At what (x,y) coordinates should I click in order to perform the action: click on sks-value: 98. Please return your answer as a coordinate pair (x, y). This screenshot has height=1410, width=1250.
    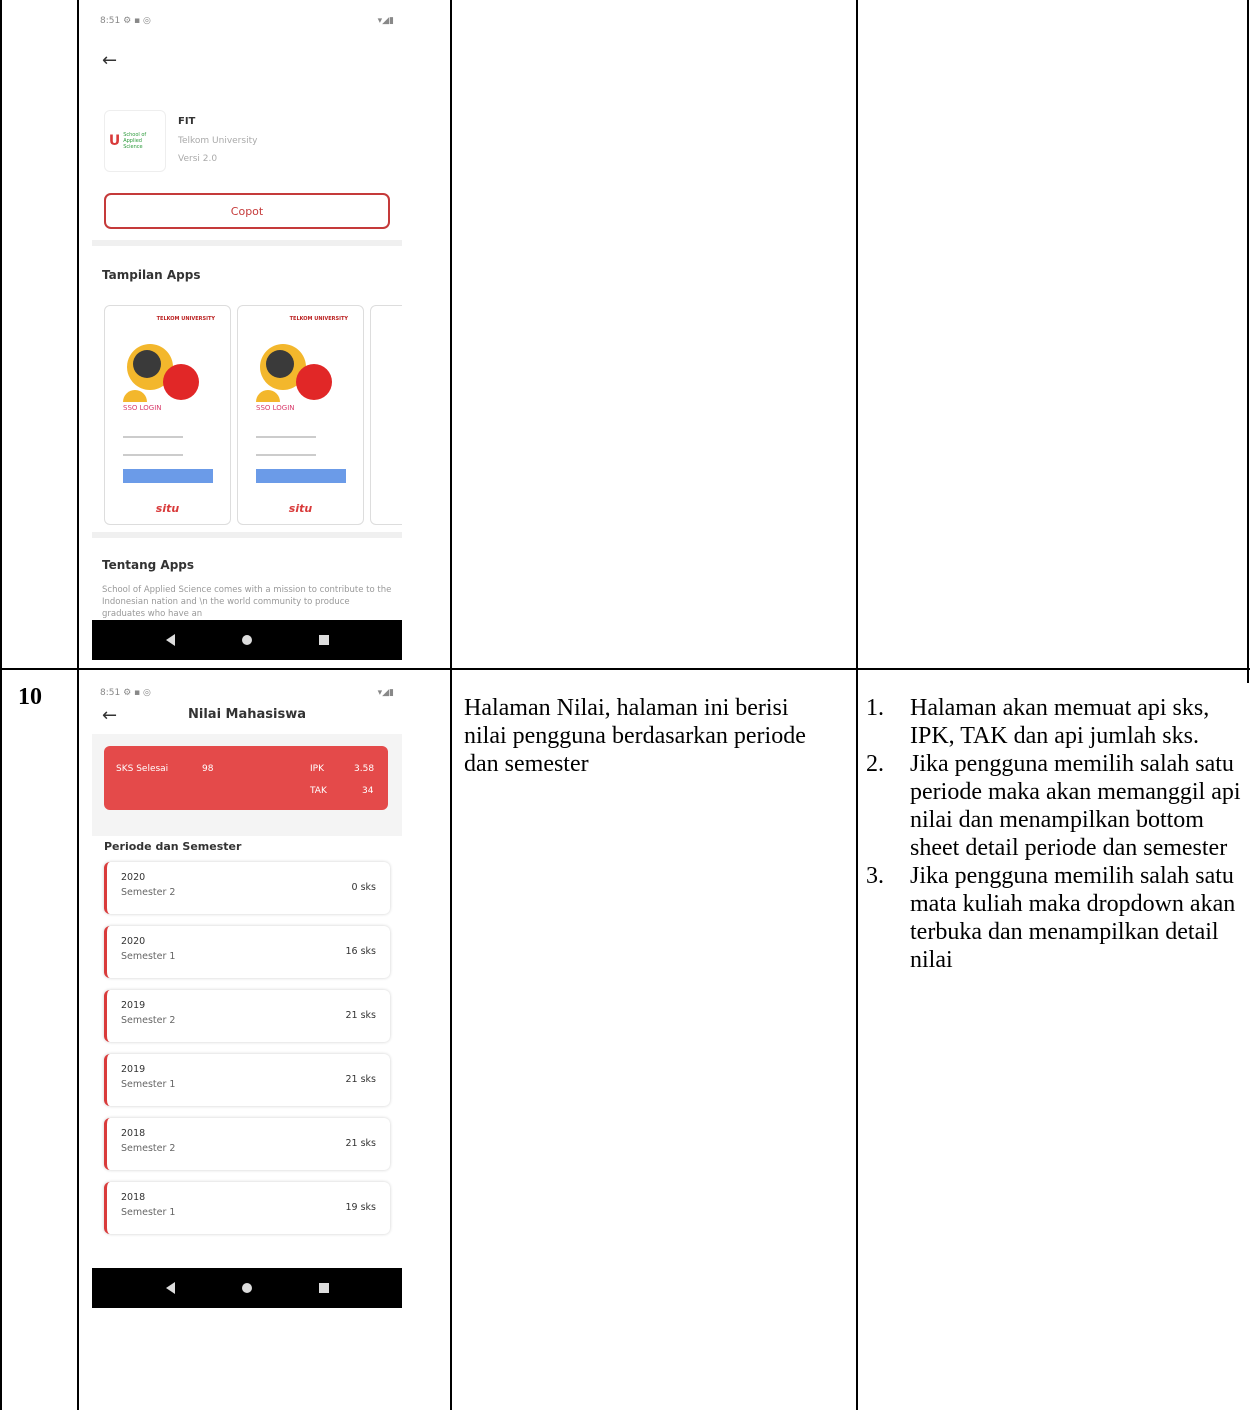
    Looking at the image, I should click on (208, 769).